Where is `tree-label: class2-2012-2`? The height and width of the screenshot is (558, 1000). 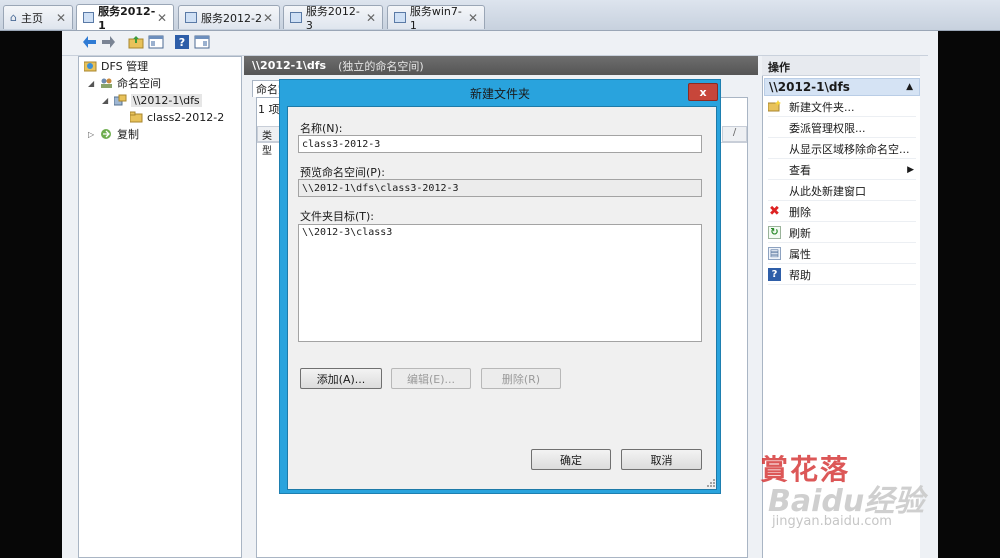 tree-label: class2-2012-2 is located at coordinates (186, 117).